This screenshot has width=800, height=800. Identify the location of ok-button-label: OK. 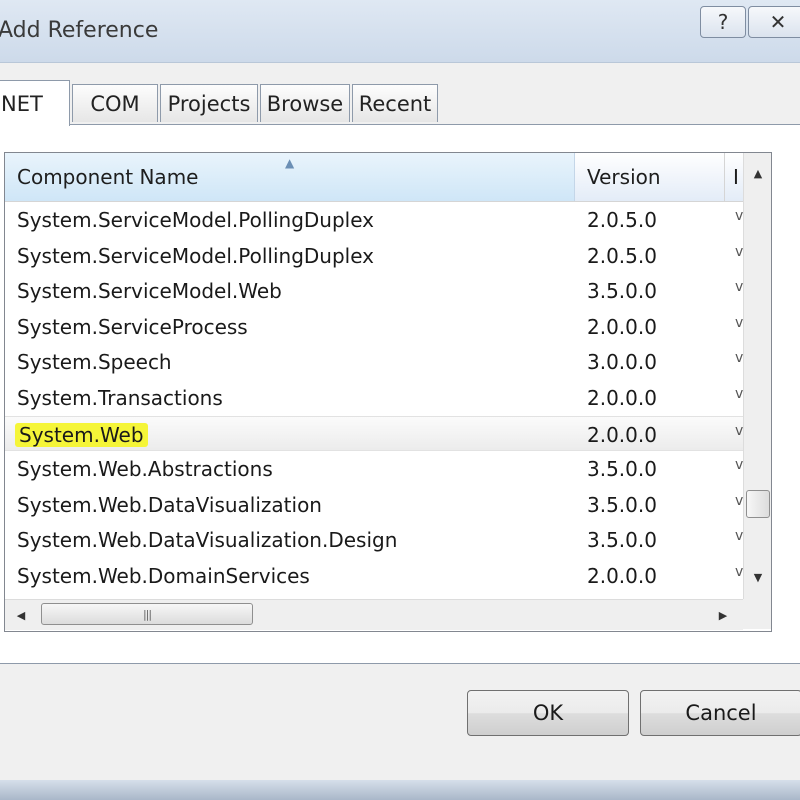
(548, 713).